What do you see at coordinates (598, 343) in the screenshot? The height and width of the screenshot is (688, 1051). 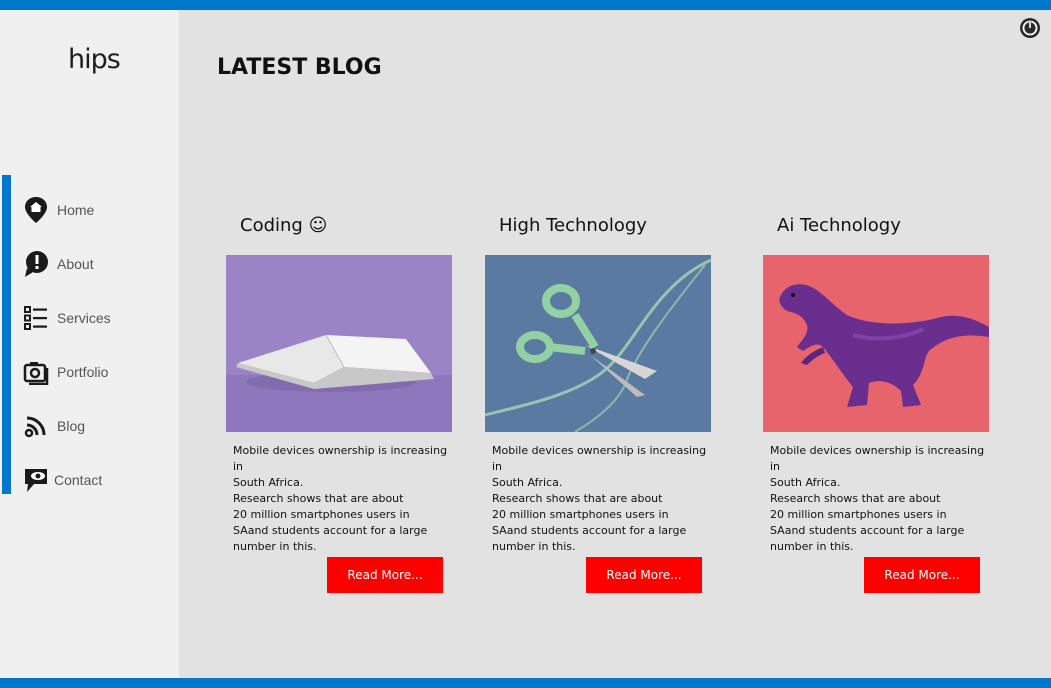 I see `card-image-scissors` at bounding box center [598, 343].